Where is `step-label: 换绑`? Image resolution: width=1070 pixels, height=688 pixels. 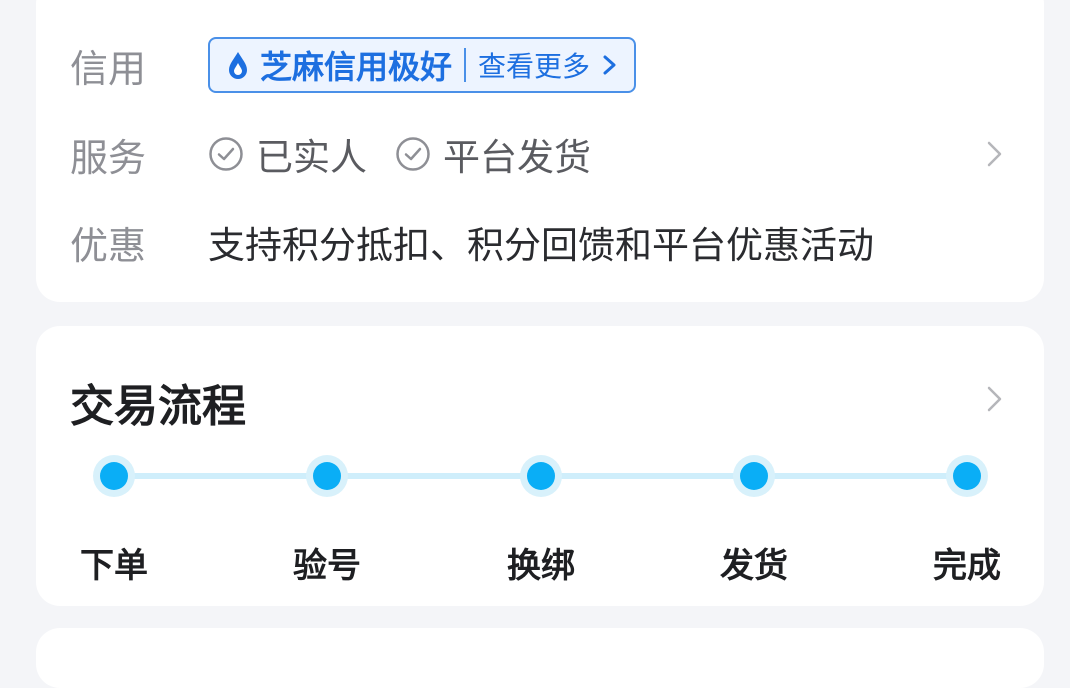
step-label: 换绑 is located at coordinates (541, 566).